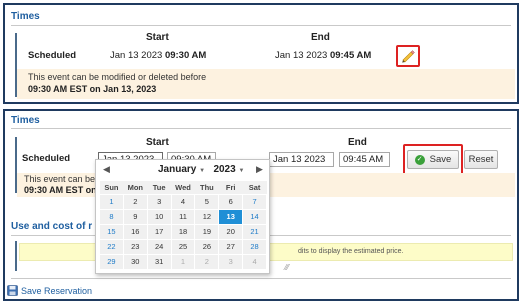 Image resolution: width=523 pixels, height=304 pixels. What do you see at coordinates (254, 201) in the screenshot?
I see `calendar-day: 7` at bounding box center [254, 201].